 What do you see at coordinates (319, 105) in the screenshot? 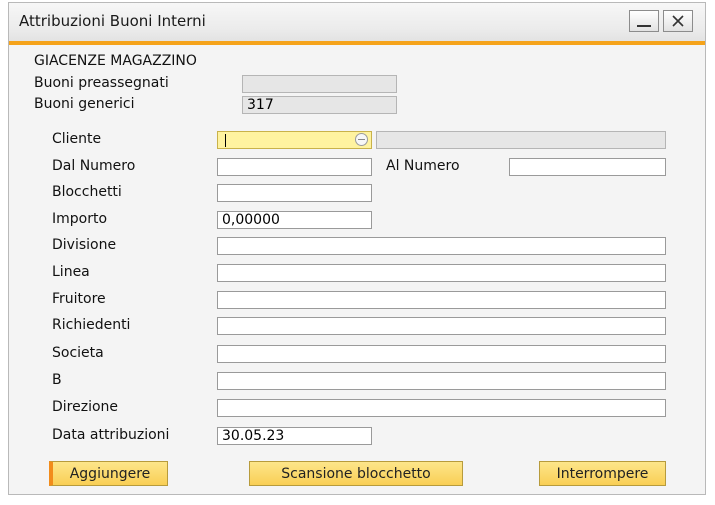
I see `generic-field: 317` at bounding box center [319, 105].